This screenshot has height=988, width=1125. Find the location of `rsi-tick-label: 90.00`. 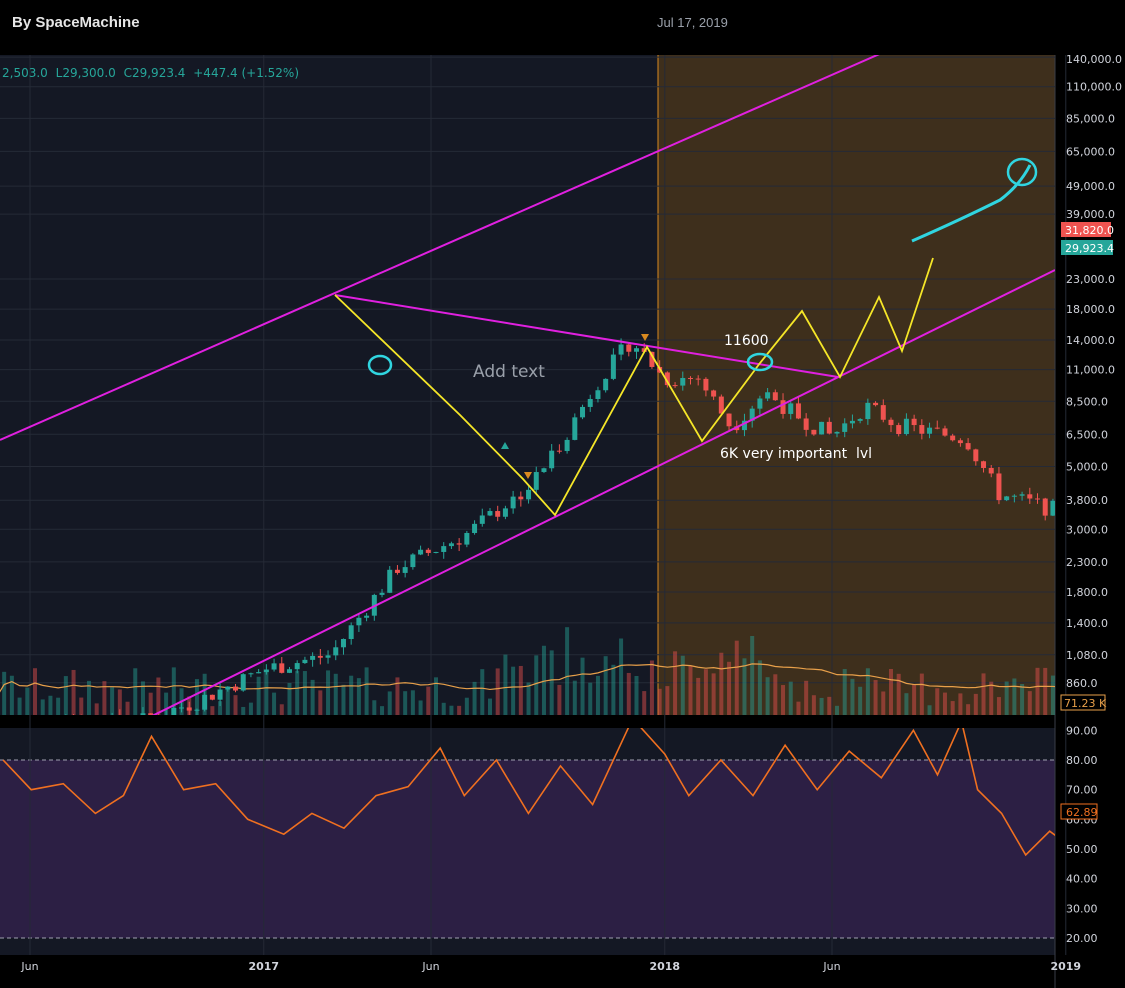

rsi-tick-label: 90.00 is located at coordinates (1082, 730).